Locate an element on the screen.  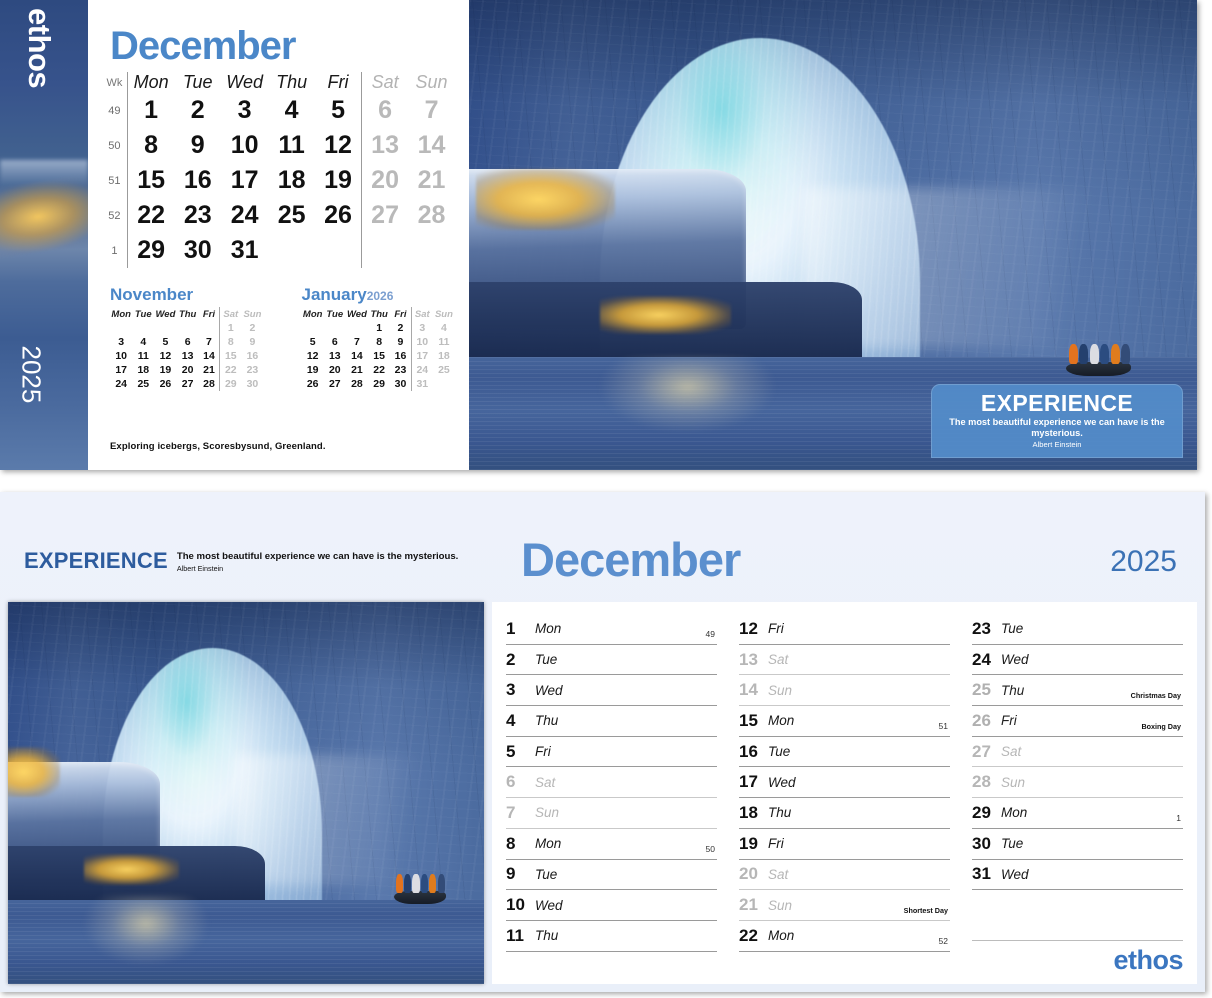
day-cell: 12 is located at coordinates (338, 145).